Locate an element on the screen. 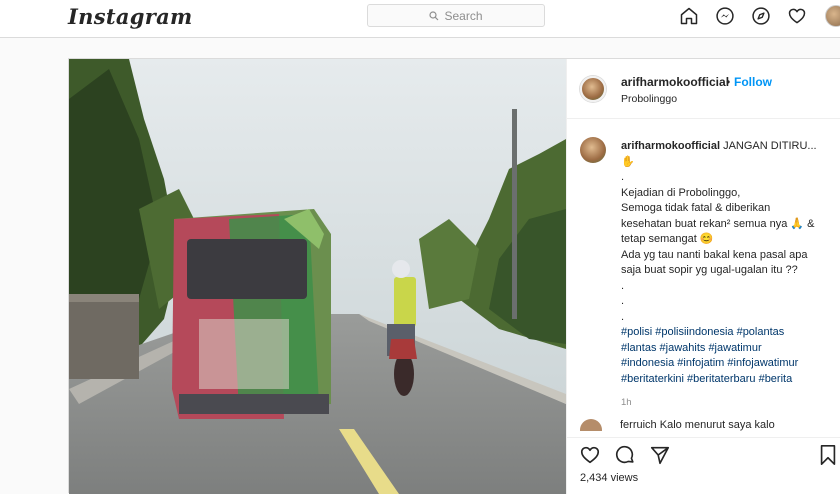  bookmark-icon is located at coordinates (828, 455).